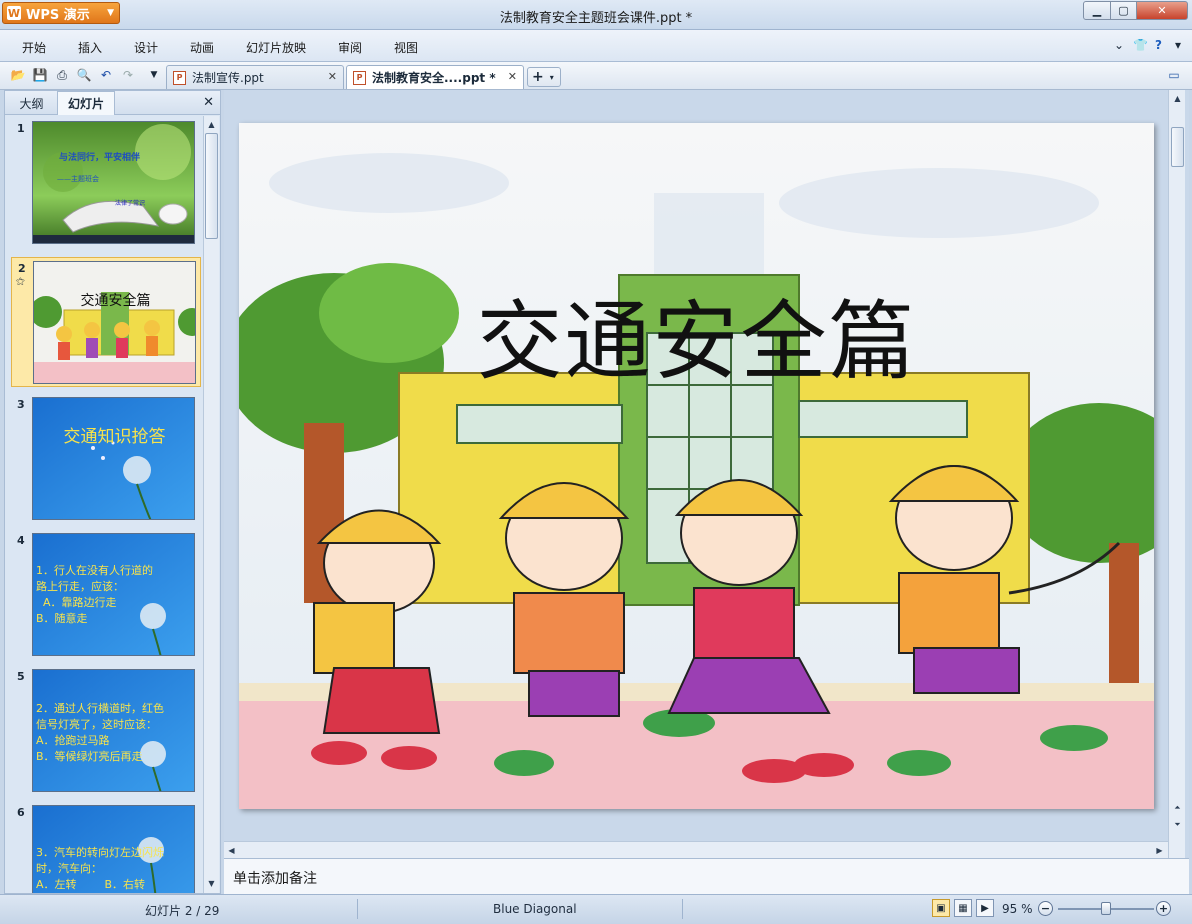 Image resolution: width=1192 pixels, height=924 pixels. What do you see at coordinates (350, 47) in the screenshot?
I see `menu-review: 审阅` at bounding box center [350, 47].